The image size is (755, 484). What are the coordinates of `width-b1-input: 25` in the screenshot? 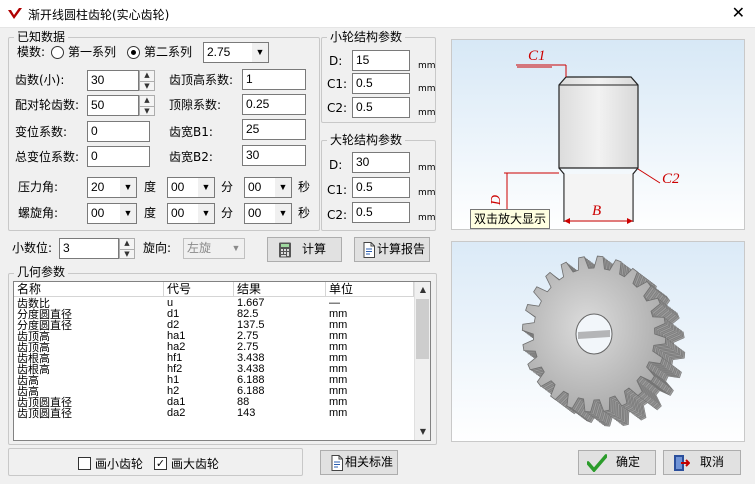 It's located at (274, 129).